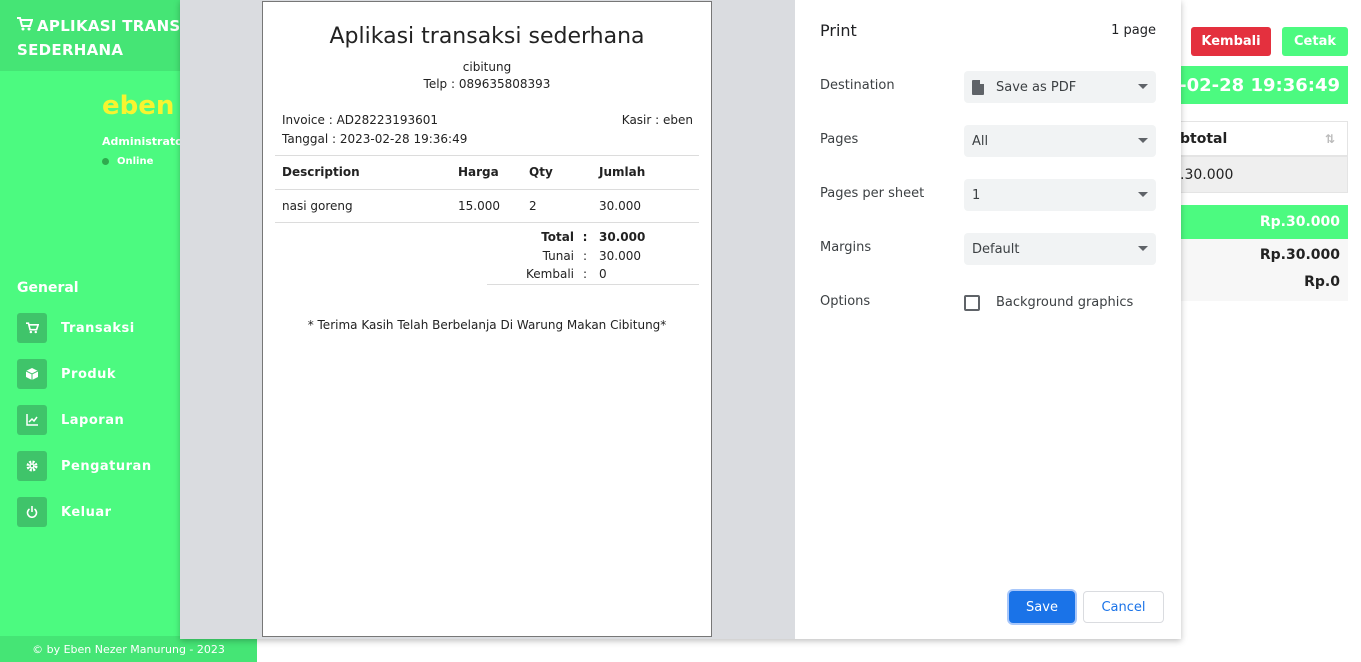  Describe the element at coordinates (622, 172) in the screenshot. I see `col-header-amount: Jumlah` at that location.